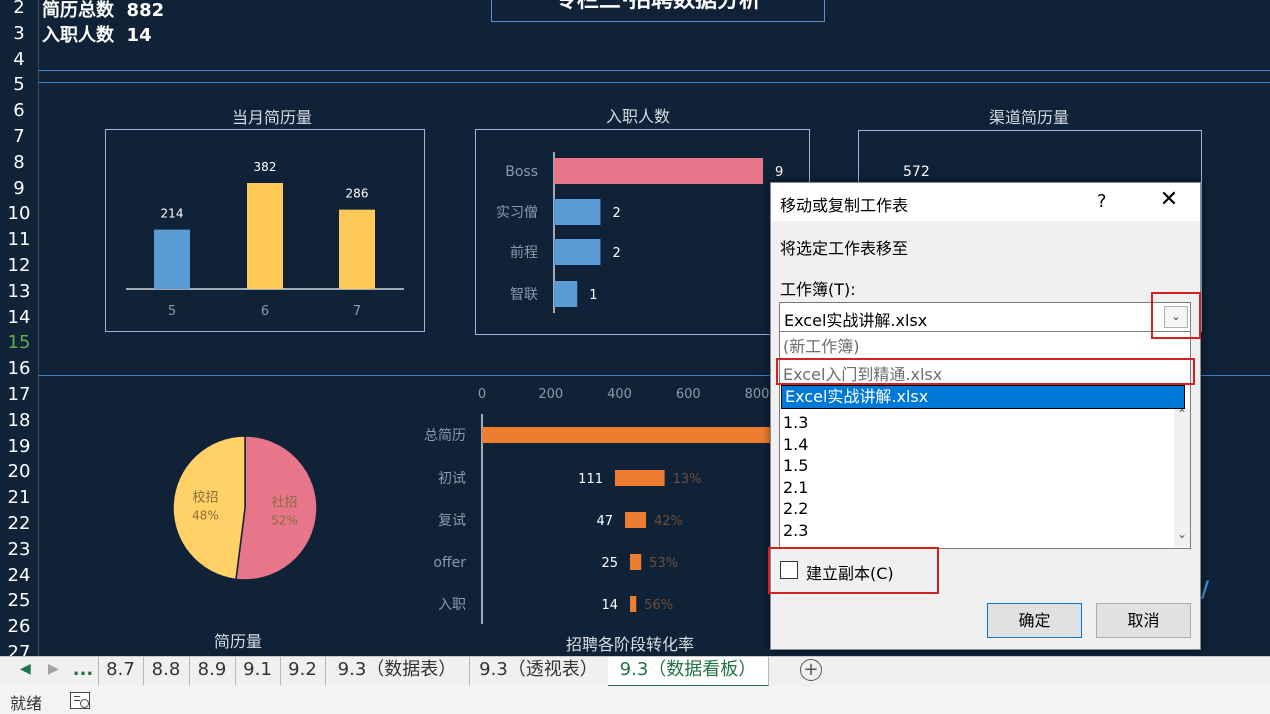  I want to click on workbook-list-item: 1.3, so click(795, 422).